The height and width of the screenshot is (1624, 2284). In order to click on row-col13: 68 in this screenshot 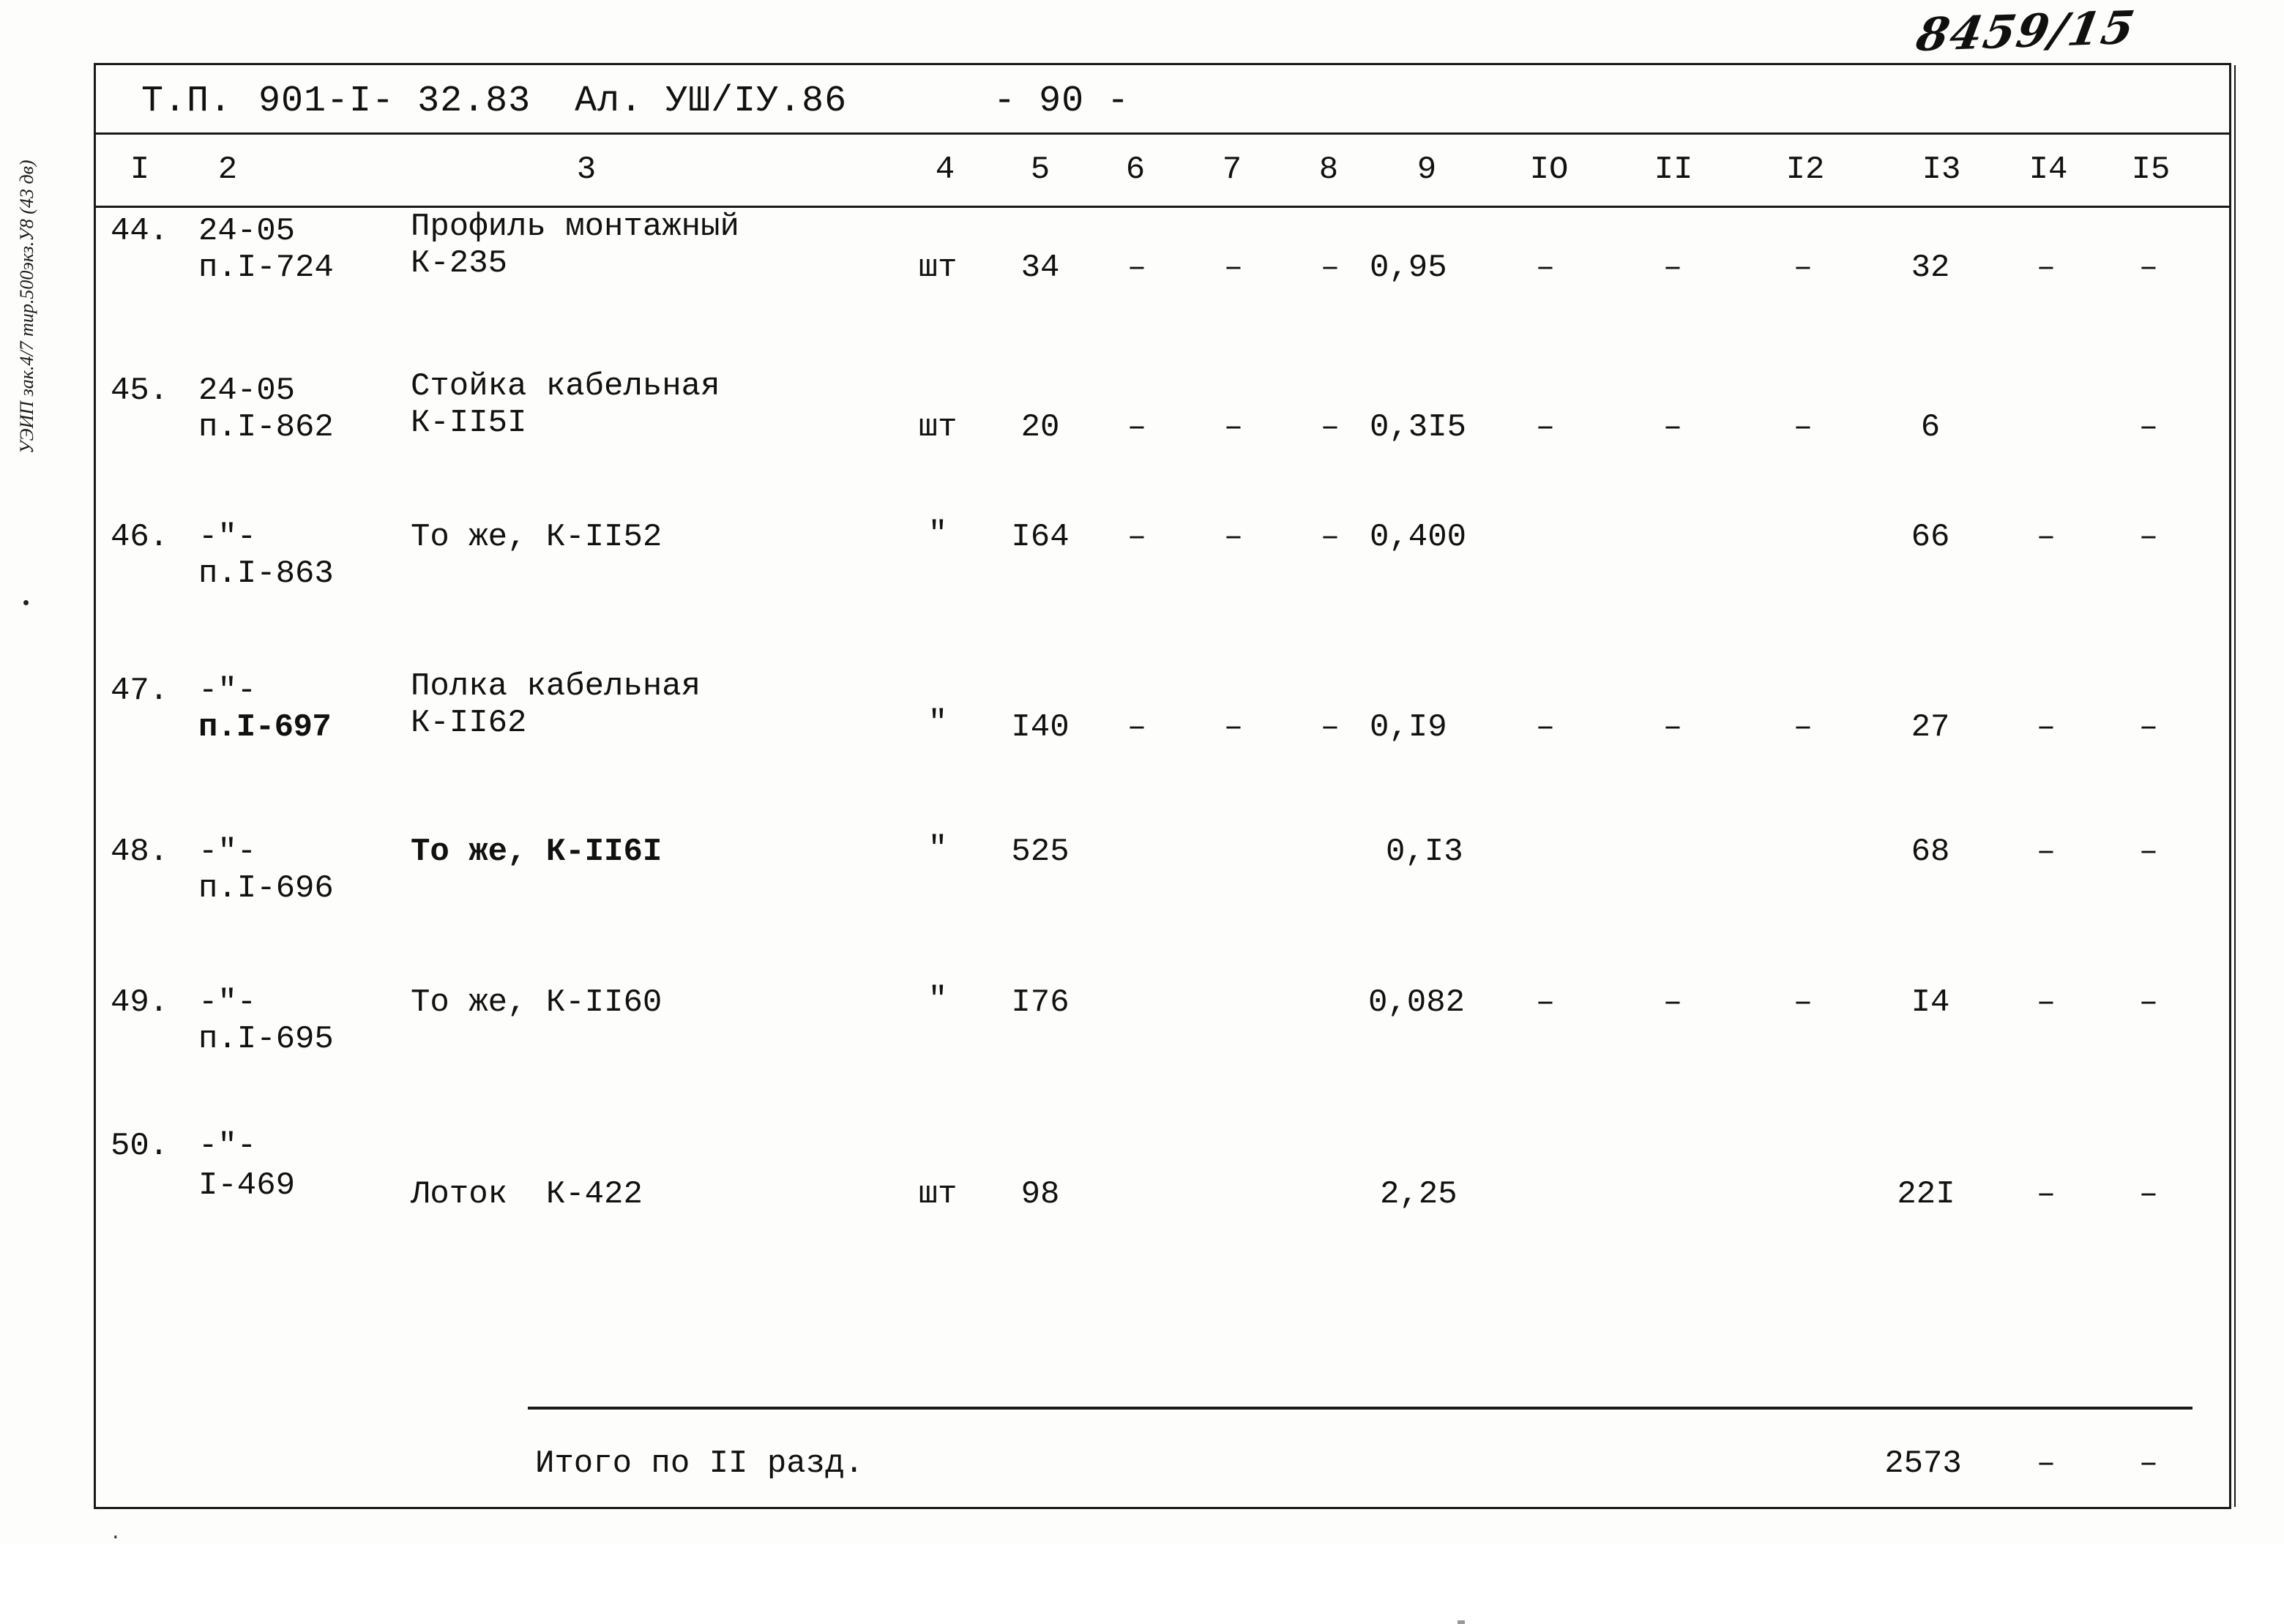, I will do `click(1930, 852)`.